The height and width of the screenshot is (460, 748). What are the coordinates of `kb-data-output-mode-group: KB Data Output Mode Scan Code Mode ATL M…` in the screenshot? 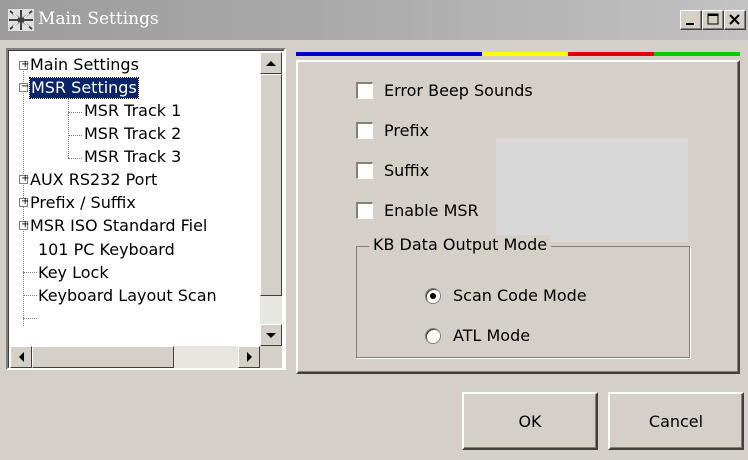 It's located at (523, 296).